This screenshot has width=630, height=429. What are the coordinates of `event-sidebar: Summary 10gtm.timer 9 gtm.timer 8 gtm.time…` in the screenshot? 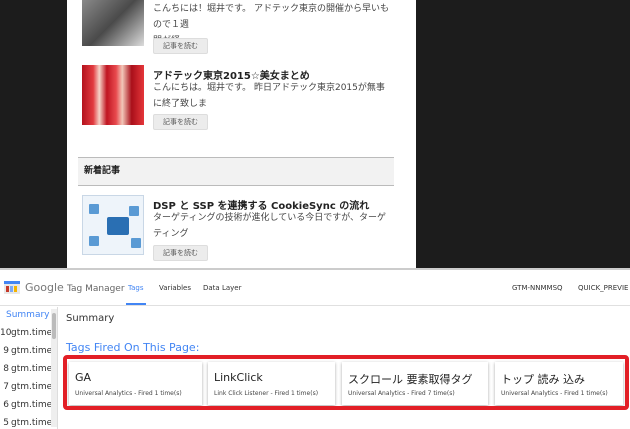 It's located at (29, 368).